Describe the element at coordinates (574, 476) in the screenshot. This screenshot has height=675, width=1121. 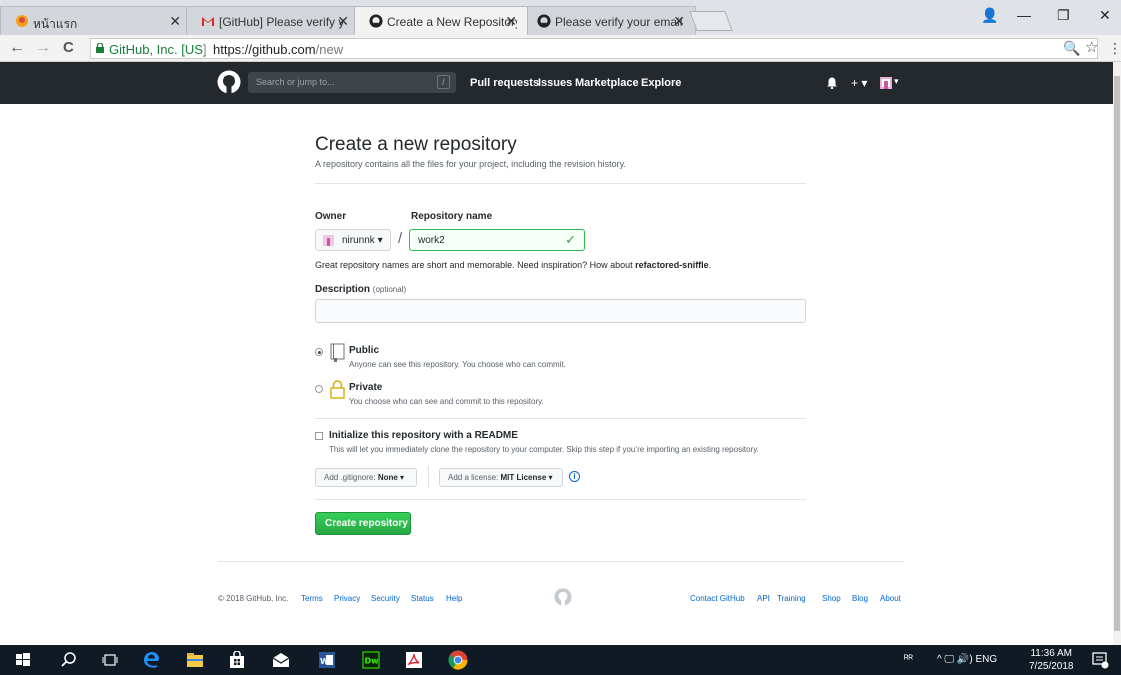
I see `info-icon: i` at that location.